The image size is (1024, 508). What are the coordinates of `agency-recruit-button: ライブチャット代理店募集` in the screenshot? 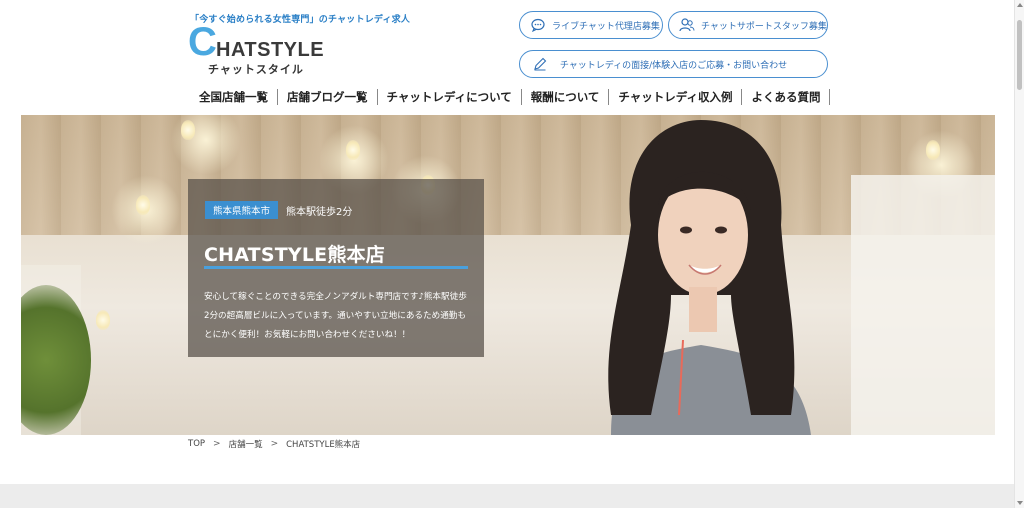 It's located at (591, 25).